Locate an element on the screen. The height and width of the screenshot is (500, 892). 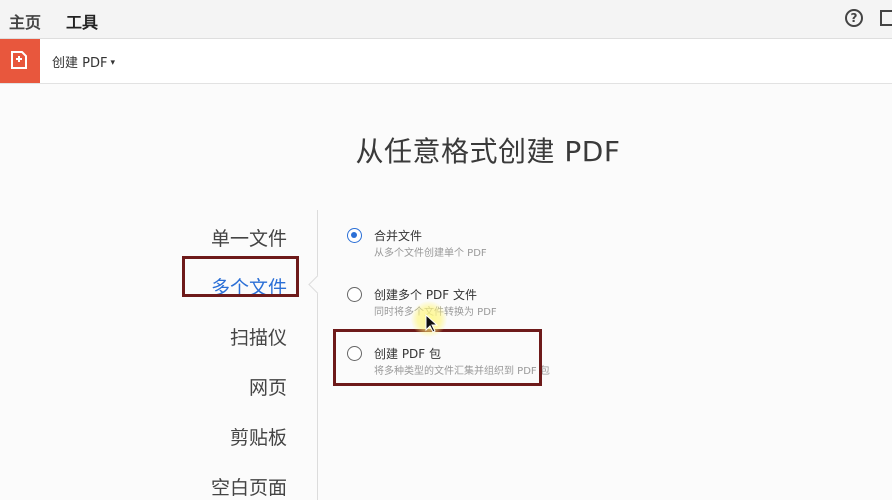
create-pdf-icon is located at coordinates (20, 61).